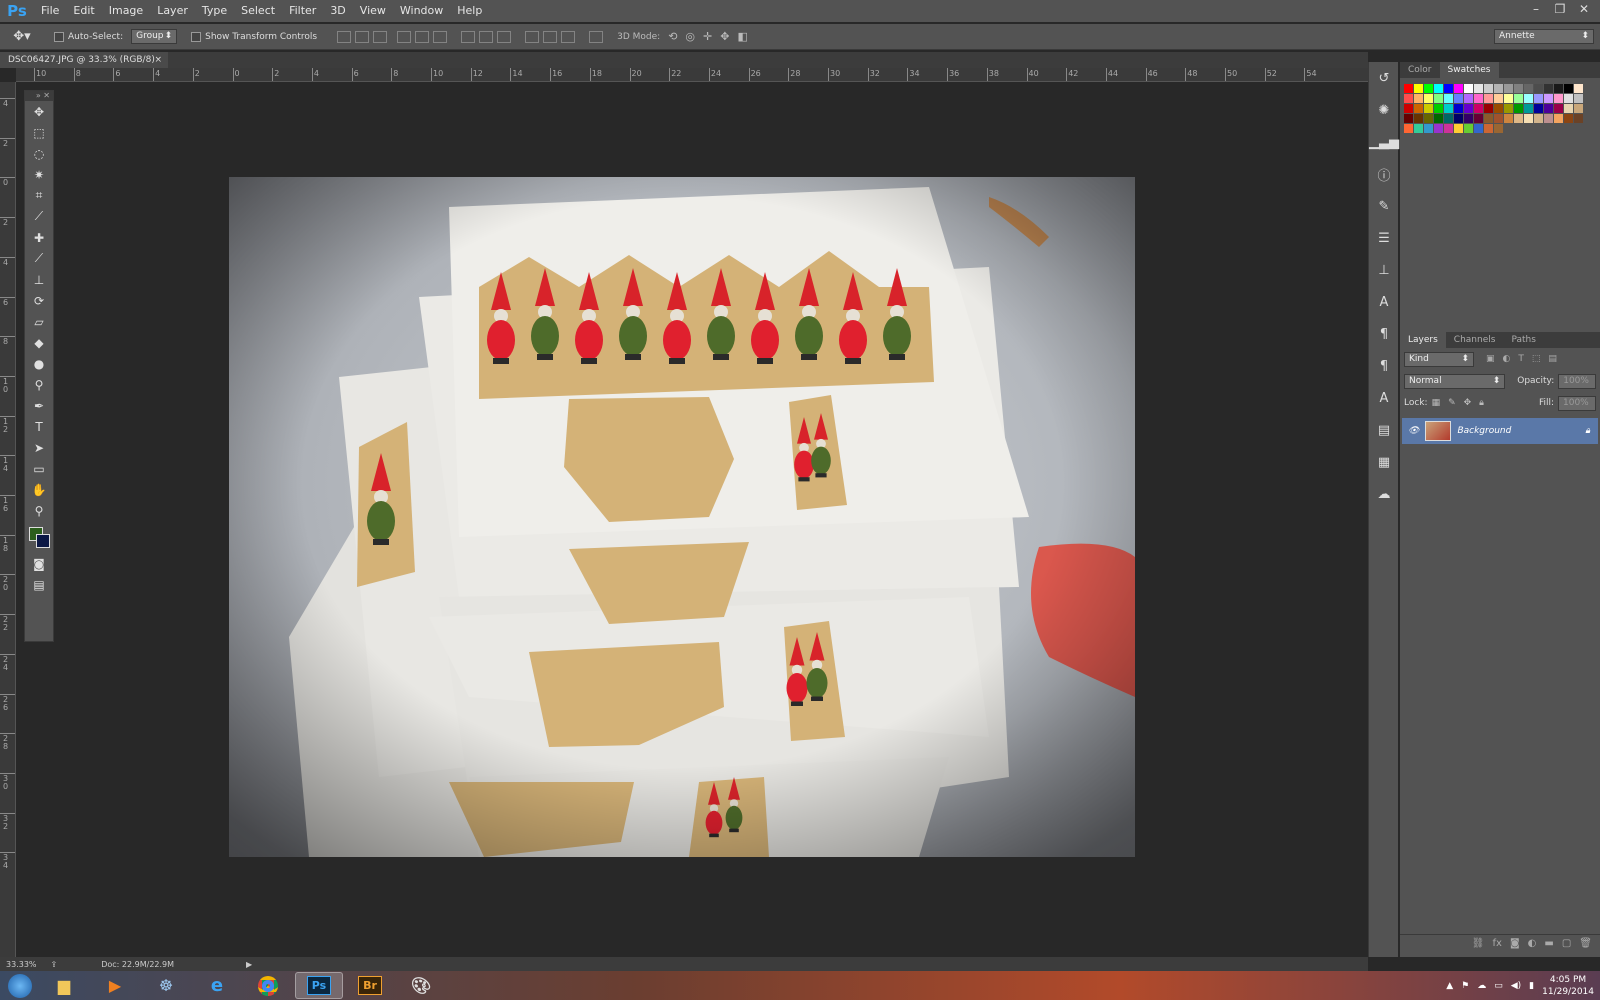  Describe the element at coordinates (1384, 398) in the screenshot. I see `character-styles-icon: A` at that location.